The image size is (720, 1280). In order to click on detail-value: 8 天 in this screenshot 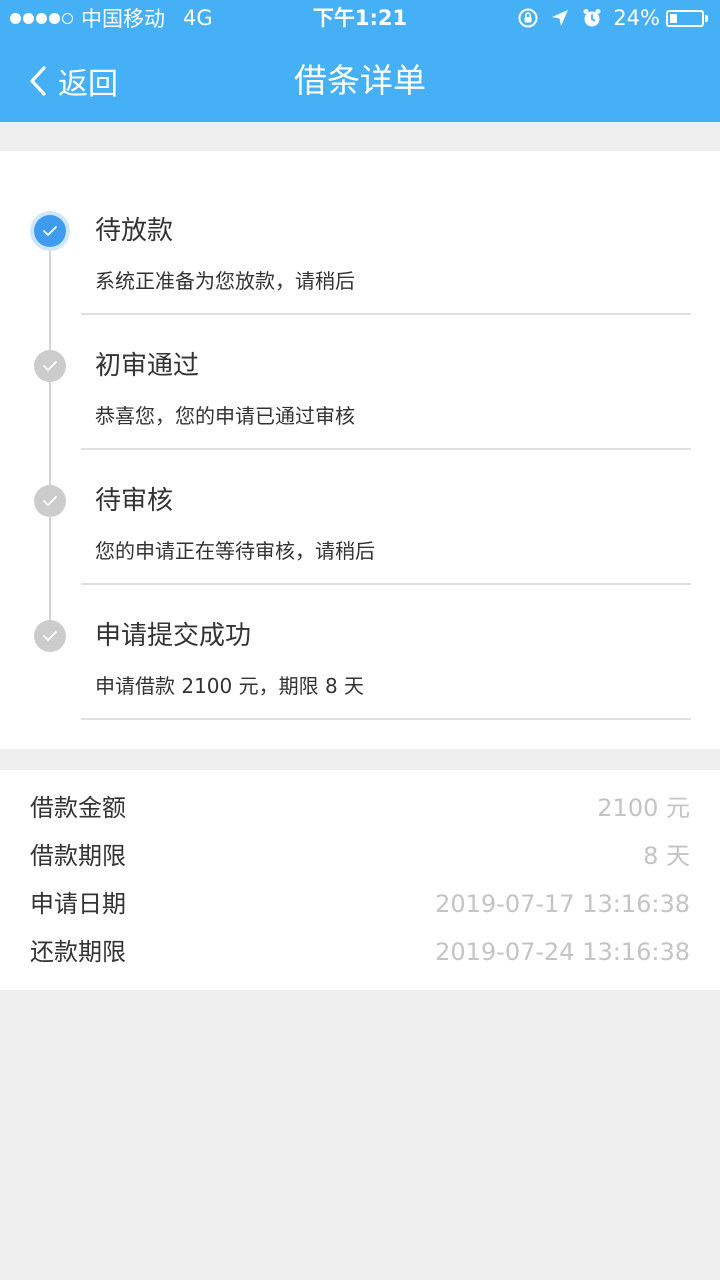, I will do `click(666, 856)`.